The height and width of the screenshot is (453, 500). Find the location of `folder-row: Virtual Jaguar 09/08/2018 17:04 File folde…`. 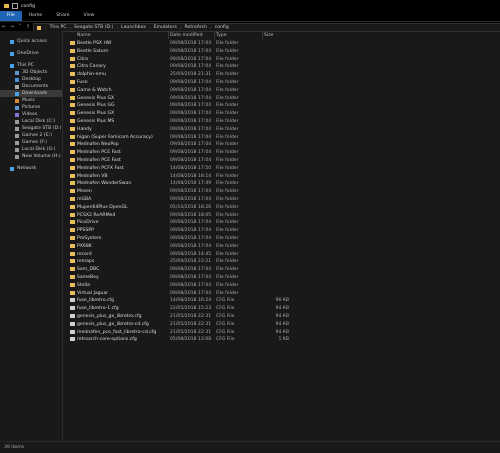

folder-row: Virtual Jaguar 09/08/2018 17:04 File folde… is located at coordinates (281, 293).